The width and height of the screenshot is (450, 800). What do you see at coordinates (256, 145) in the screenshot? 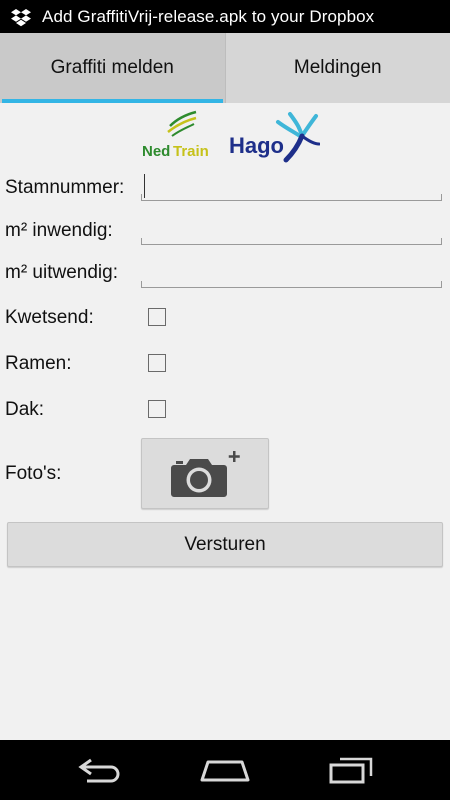
I see `hago-text: Hago` at bounding box center [256, 145].